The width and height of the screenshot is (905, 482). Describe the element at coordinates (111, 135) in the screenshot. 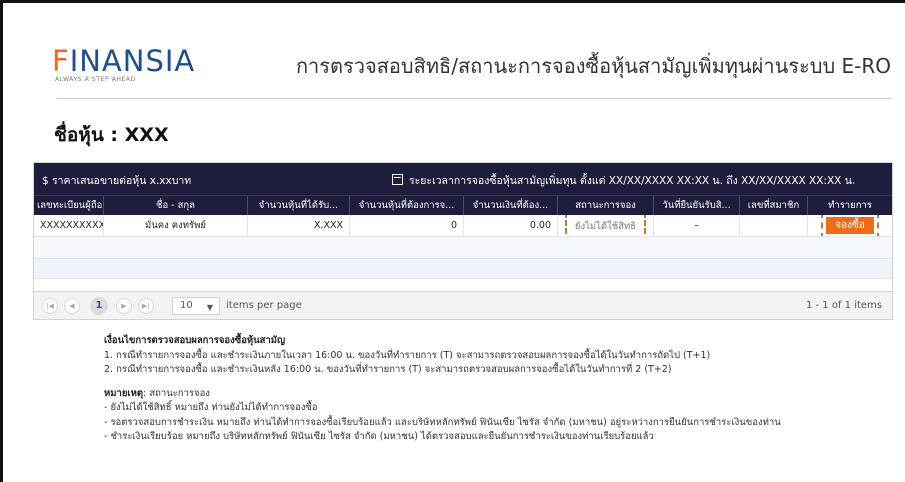

I see `stock-name-title: ชื่อหุ้น : XXX` at that location.